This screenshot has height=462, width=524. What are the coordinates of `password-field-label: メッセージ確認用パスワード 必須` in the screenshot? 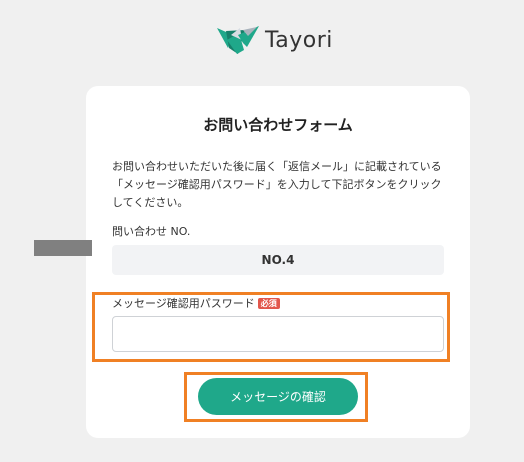 It's located at (196, 303).